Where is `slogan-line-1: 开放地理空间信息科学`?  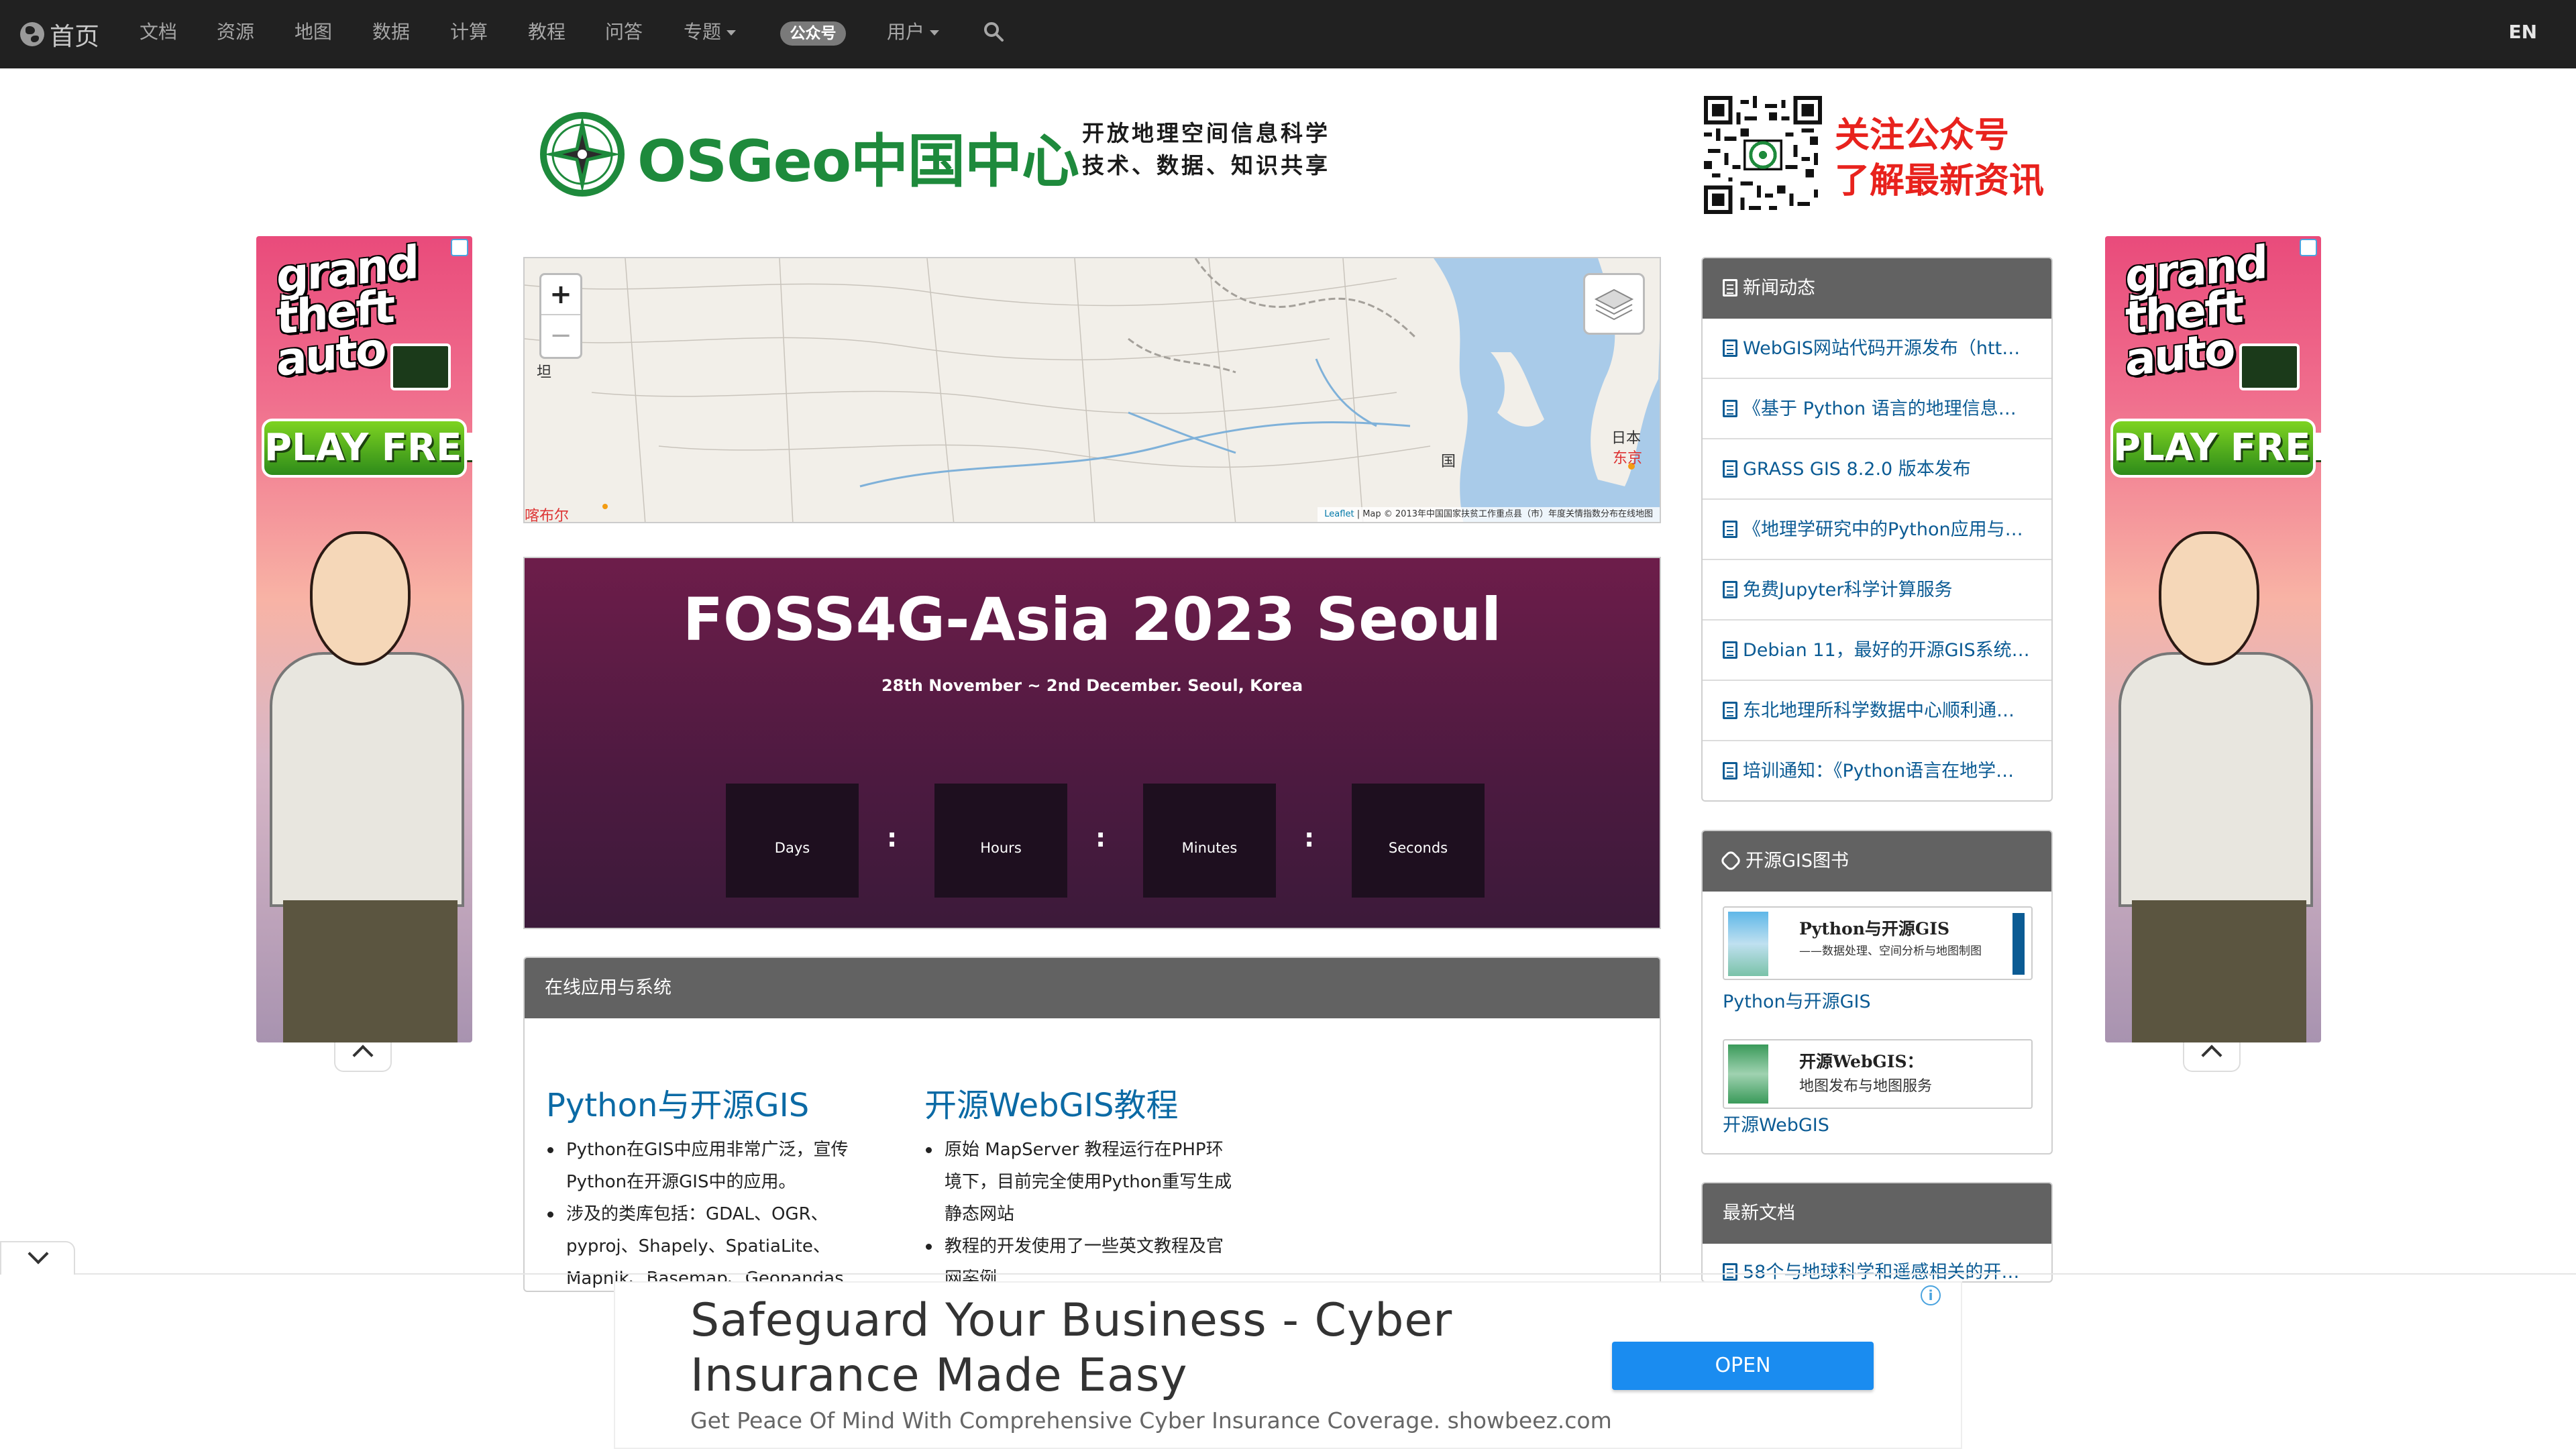 slogan-line-1: 开放地理空间信息科学 is located at coordinates (1206, 133).